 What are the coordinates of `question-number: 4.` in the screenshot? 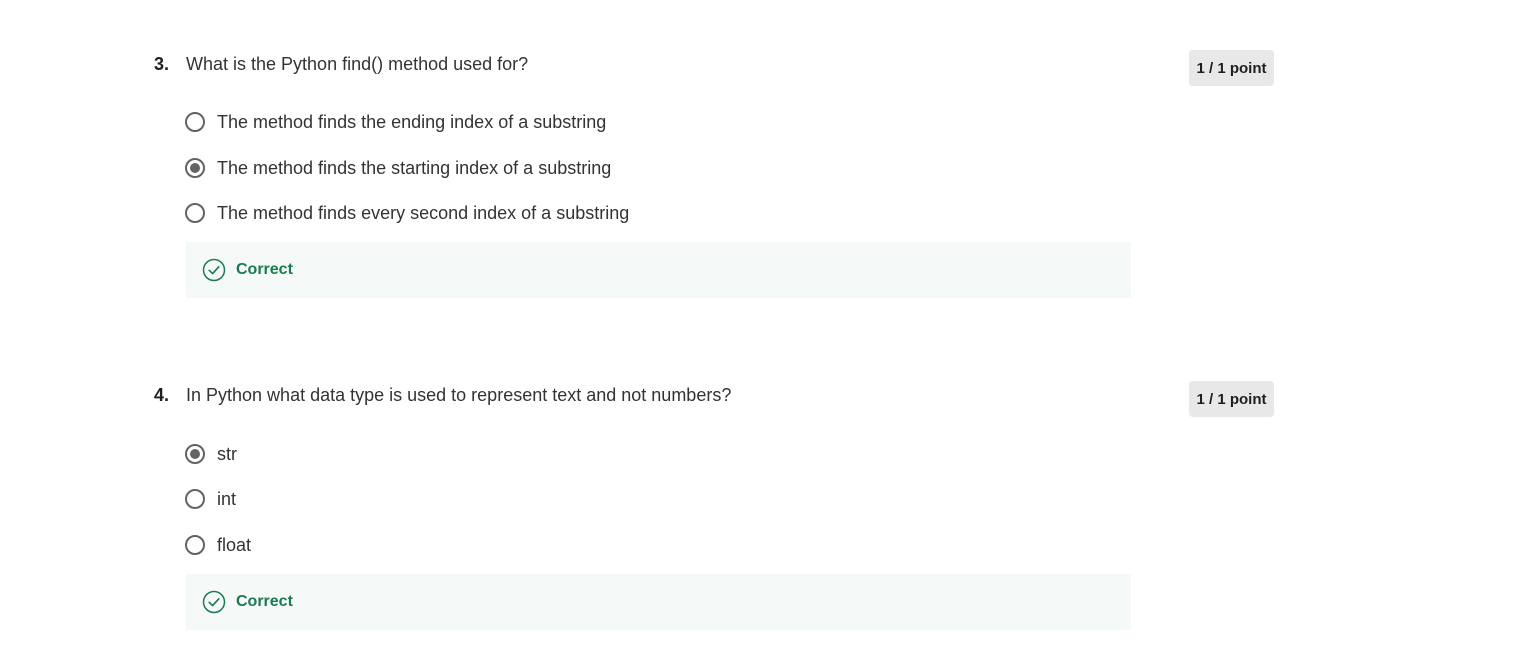 It's located at (162, 395).